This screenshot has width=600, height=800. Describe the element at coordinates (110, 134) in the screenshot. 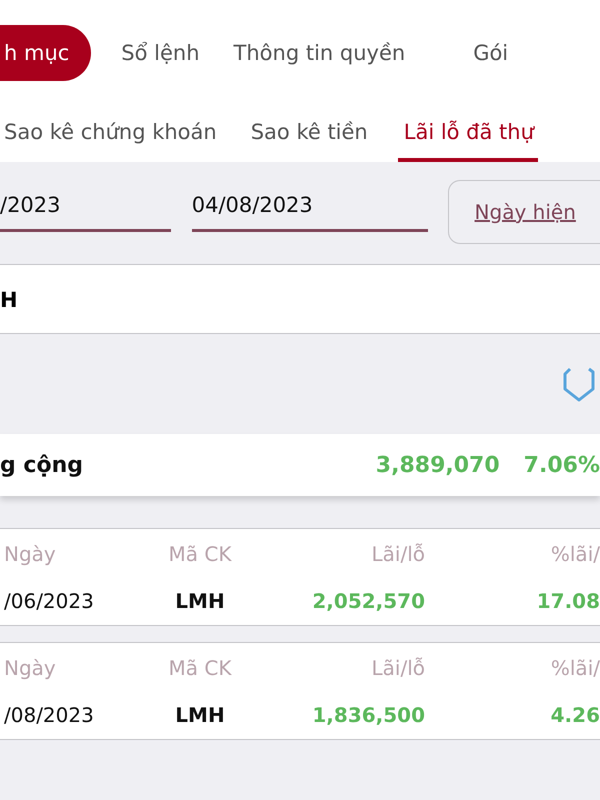

I see `tab: Sao kê chứng khoán` at that location.